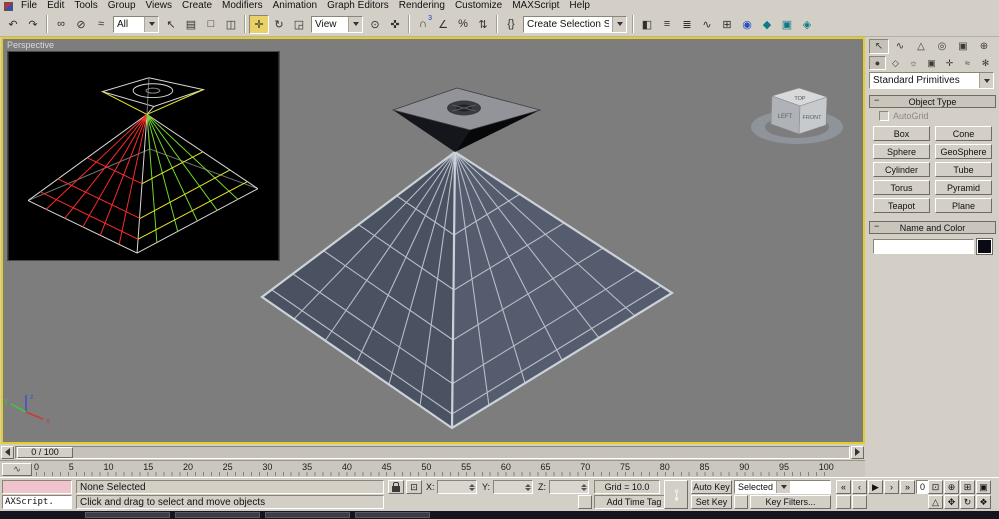 This screenshot has height=519, width=999. I want to click on add-time-tag: Add Time Tag, so click(634, 502).